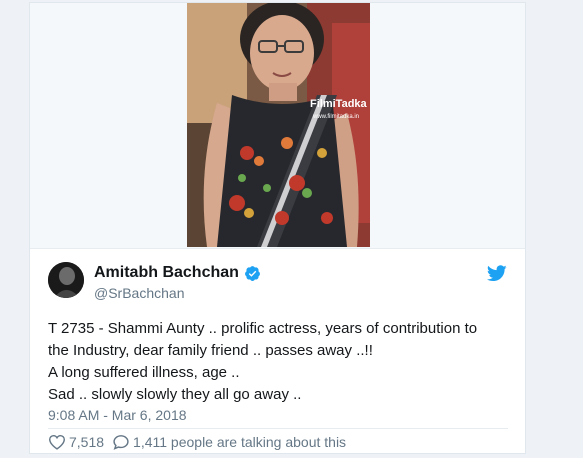  Describe the element at coordinates (239, 442) in the screenshot. I see `talking-about-link: 1,411 people are talking about this` at that location.